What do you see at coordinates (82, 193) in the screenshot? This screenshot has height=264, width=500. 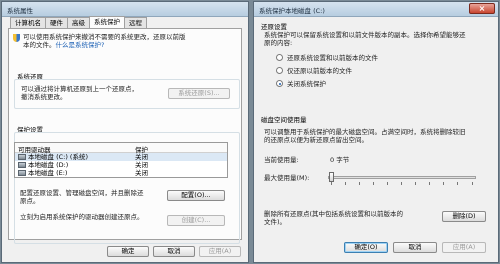 I see `configure-text-line1: 配置还原设置、管理磁盘空间，并且删除还` at bounding box center [82, 193].